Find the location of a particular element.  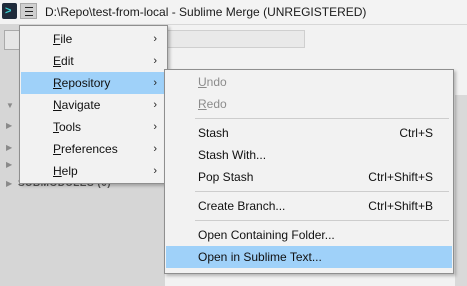

menu-item-label: Tools is located at coordinates (67, 127).